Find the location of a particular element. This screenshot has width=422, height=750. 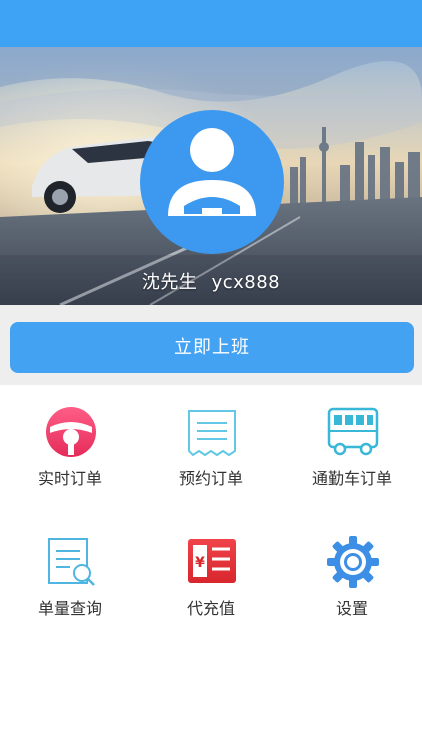

menu-label: 通勤车订单 is located at coordinates (351, 478).